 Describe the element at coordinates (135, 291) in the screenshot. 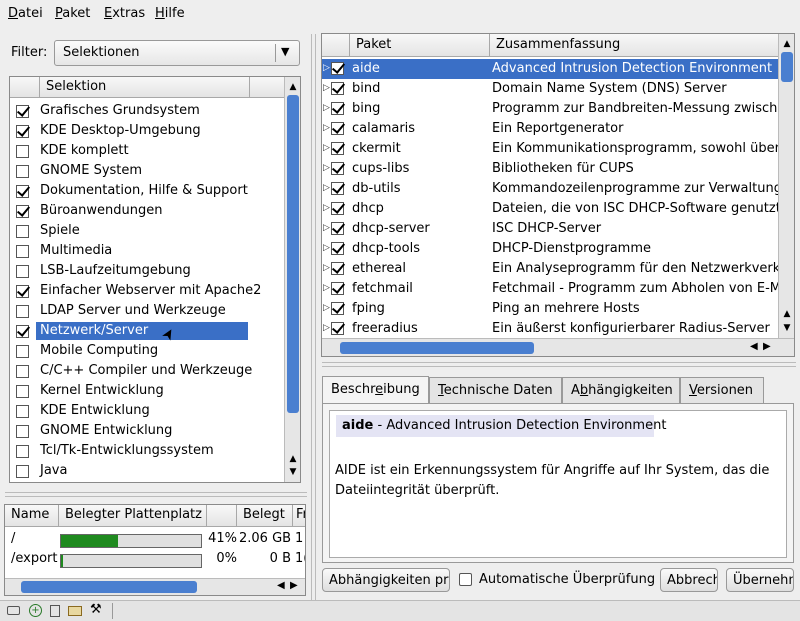

I see `selection-row: Einfacher Webserver mit Apache2` at that location.